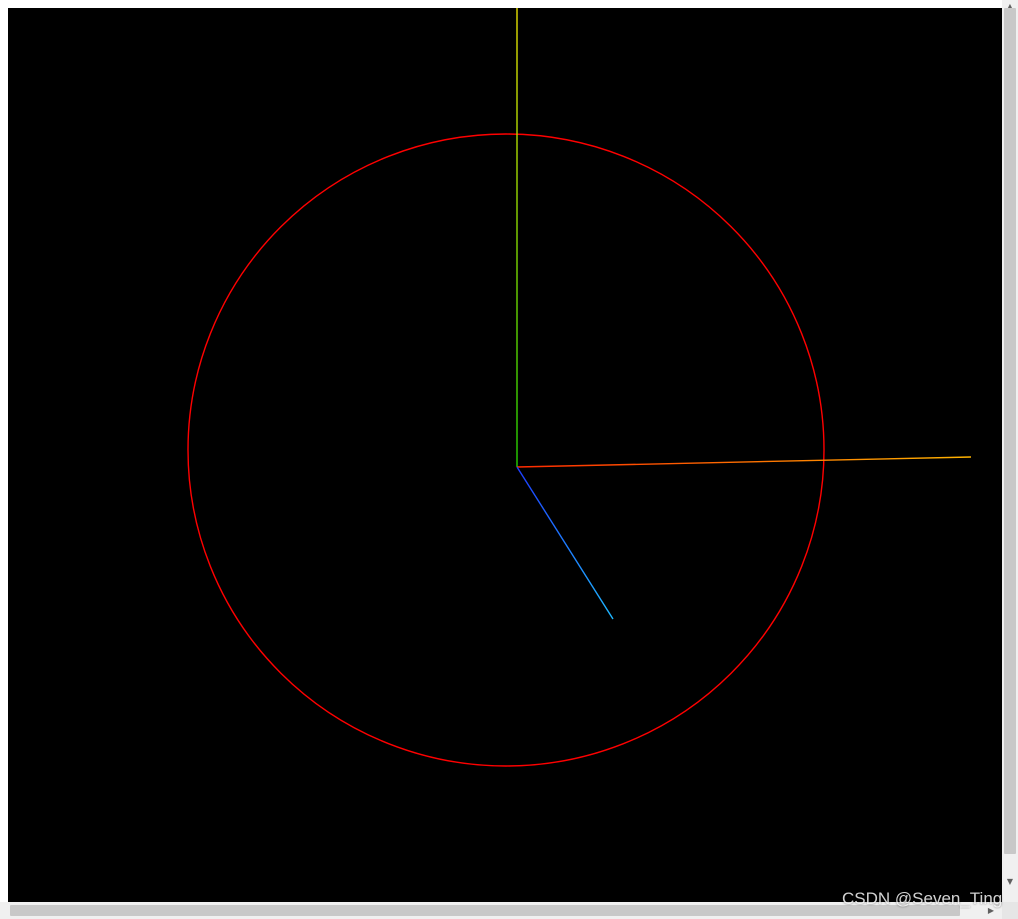  What do you see at coordinates (1010, 910) in the screenshot?
I see `scrollbar-corner` at bounding box center [1010, 910].